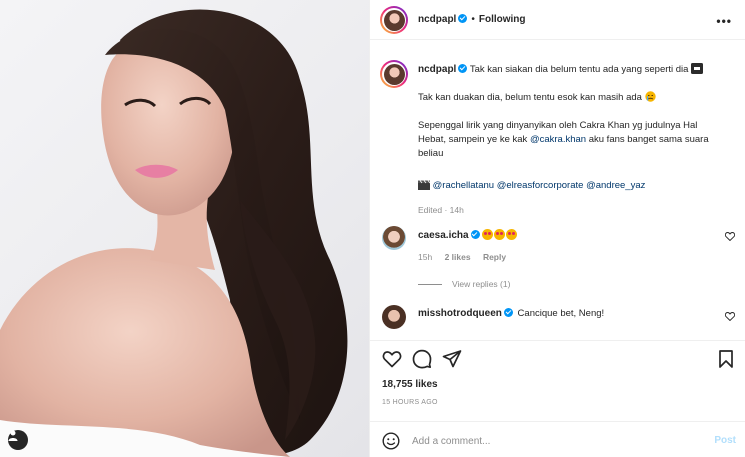 This screenshot has height=457, width=745. Describe the element at coordinates (463, 185) in the screenshot. I see `mention-rachellatanu: @rachellatanu` at that location.